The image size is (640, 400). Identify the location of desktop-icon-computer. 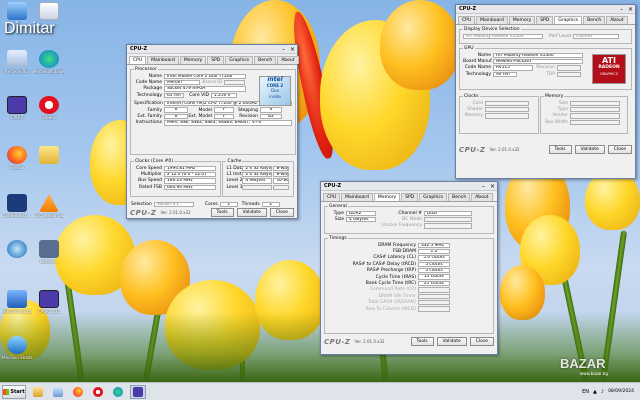
(17, 11).